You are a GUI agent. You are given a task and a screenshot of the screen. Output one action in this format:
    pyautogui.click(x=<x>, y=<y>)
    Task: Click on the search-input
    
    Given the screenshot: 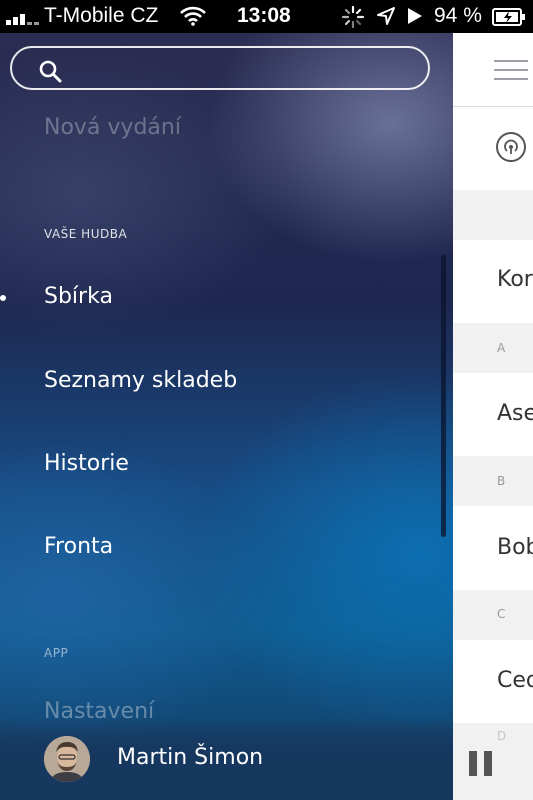 What is the action you would take?
    pyautogui.click(x=246, y=69)
    